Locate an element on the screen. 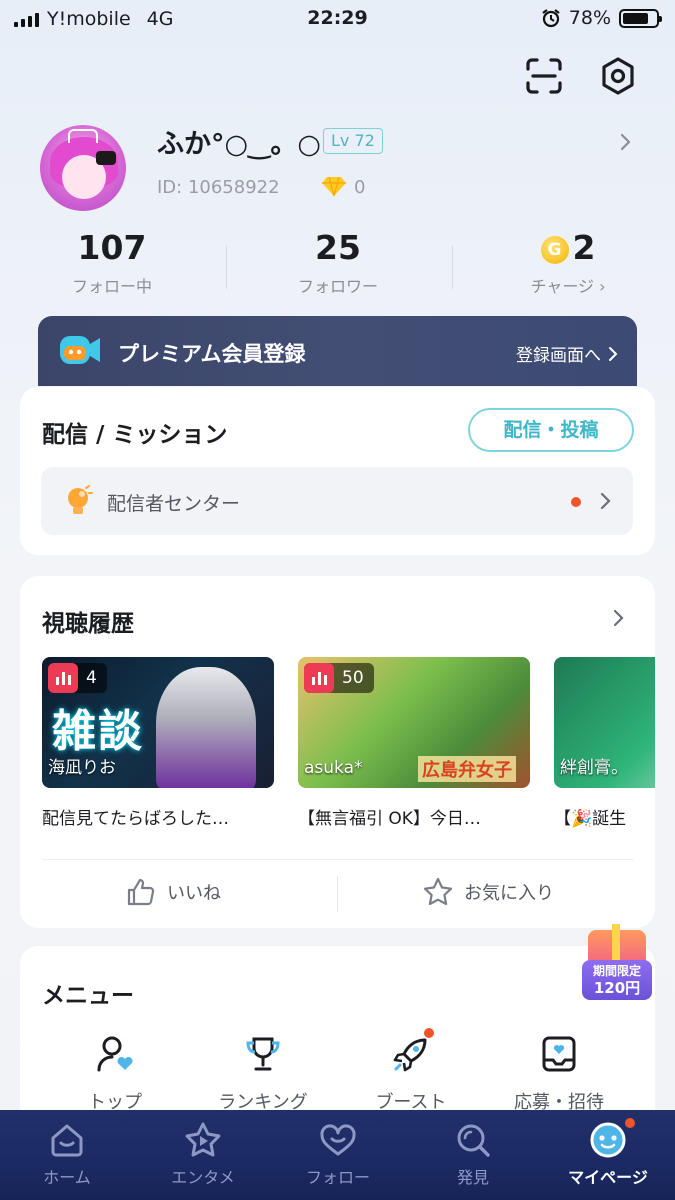 This screenshot has height=1200, width=675. menu-card: メニュー トップ ランキング ブースト 応募・招待 is located at coordinates (337, 1036).